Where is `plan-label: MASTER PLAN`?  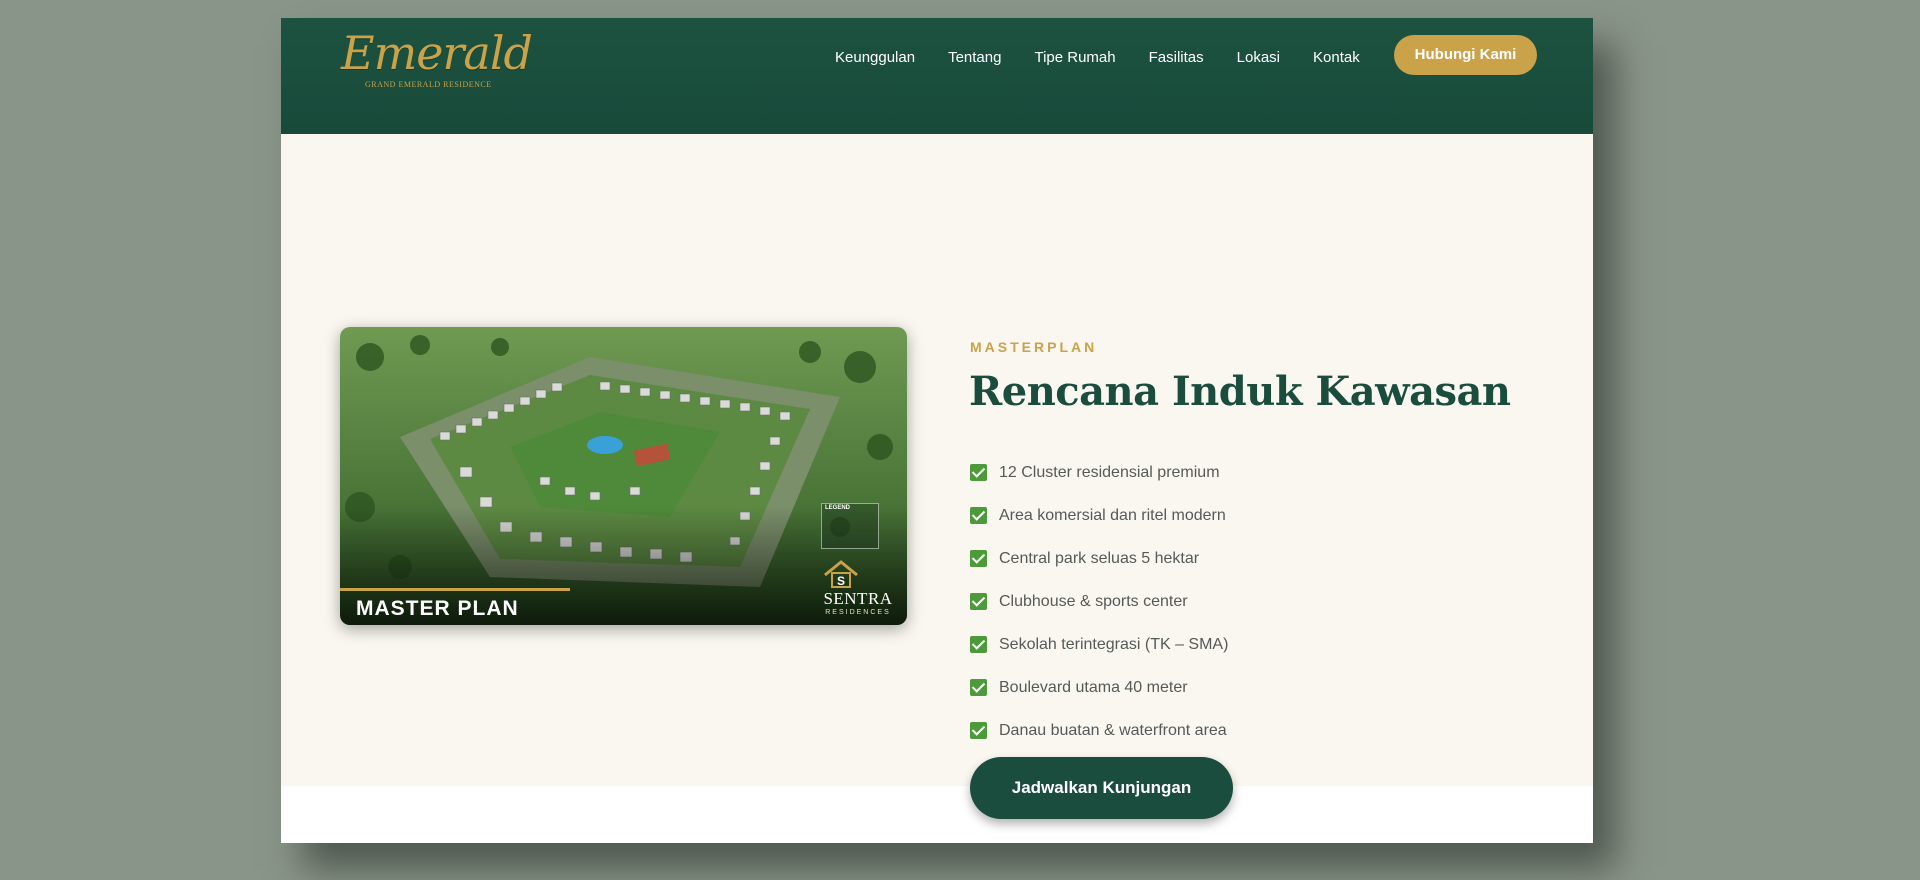 plan-label: MASTER PLAN is located at coordinates (437, 608).